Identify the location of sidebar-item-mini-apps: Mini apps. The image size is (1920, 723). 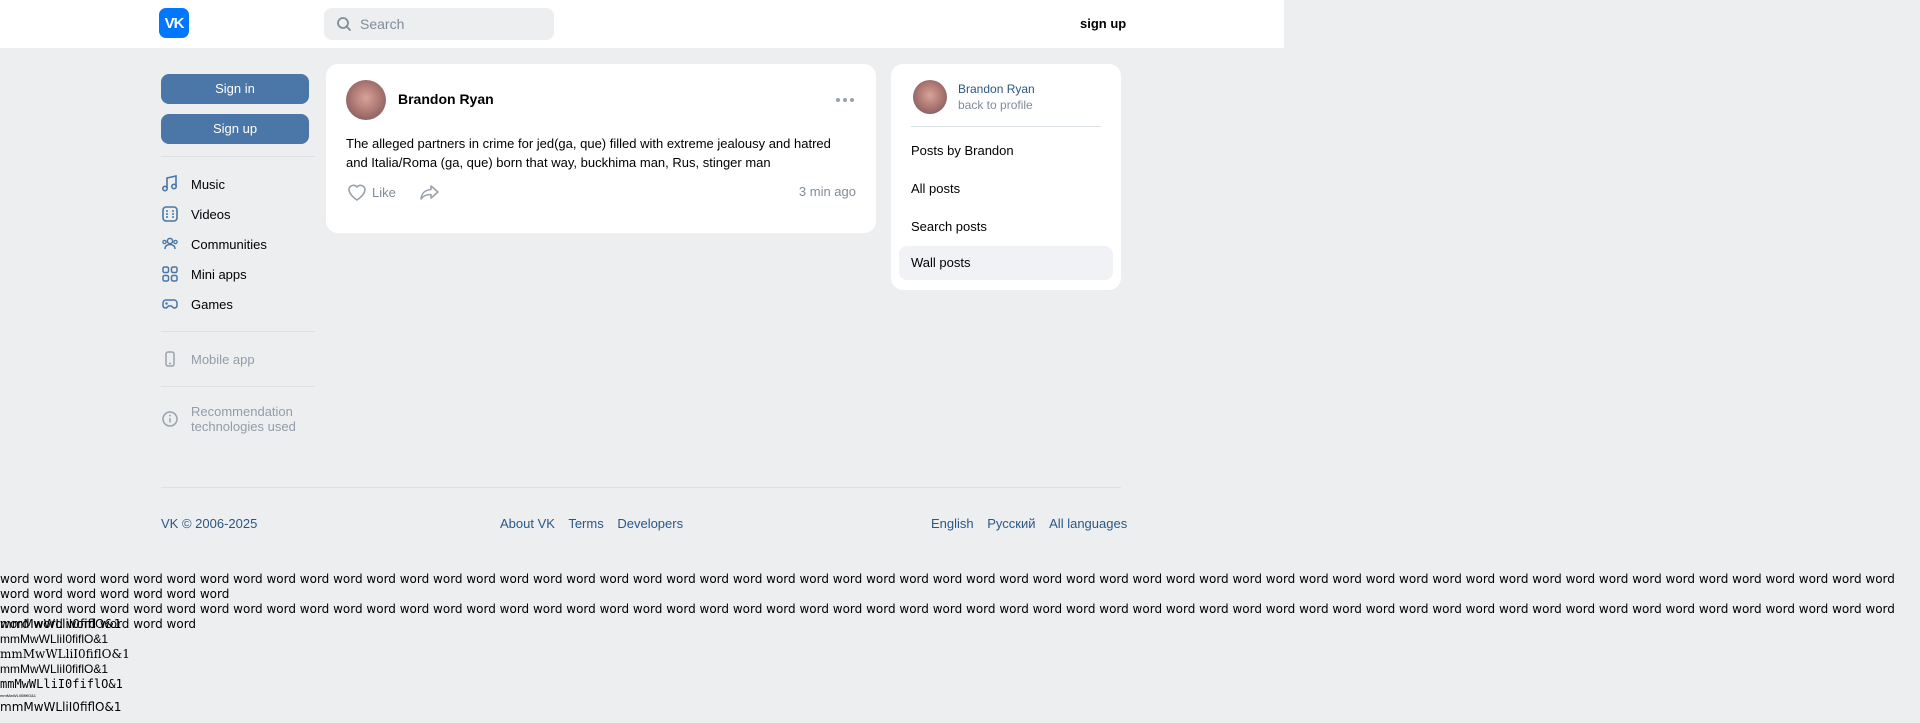
(238, 274).